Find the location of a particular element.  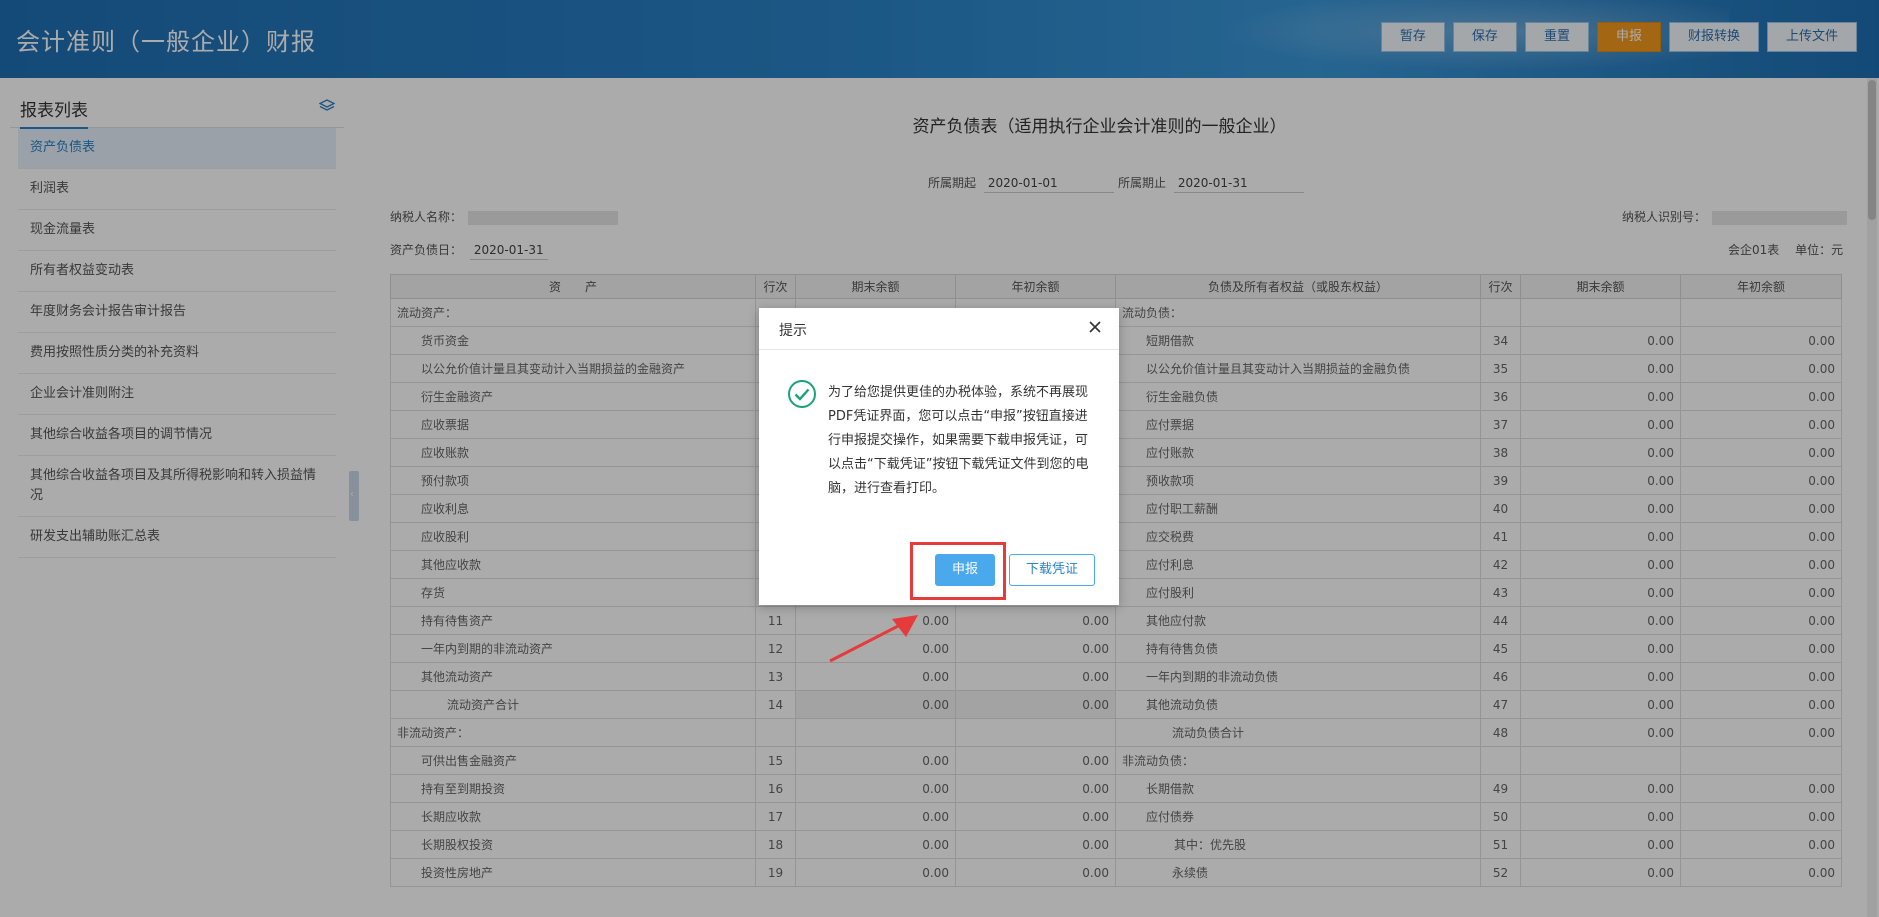

download-voucher-button: 下载凭证 is located at coordinates (1052, 570).